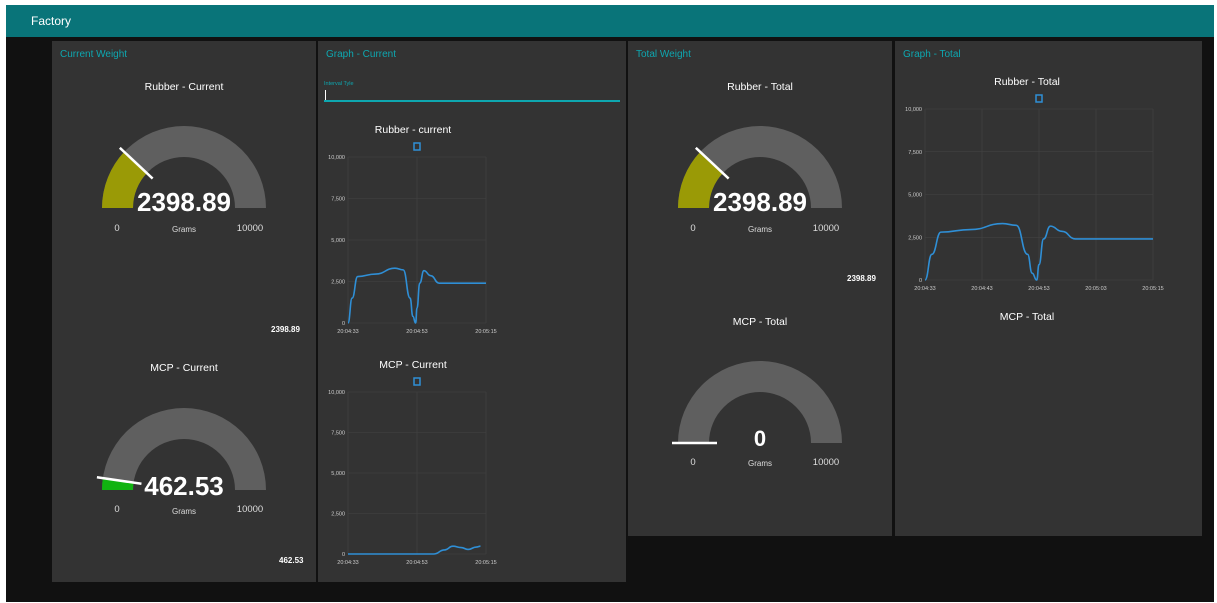  Describe the element at coordinates (826, 462) in the screenshot. I see `mcp-total-gauge-max: 10000` at that location.